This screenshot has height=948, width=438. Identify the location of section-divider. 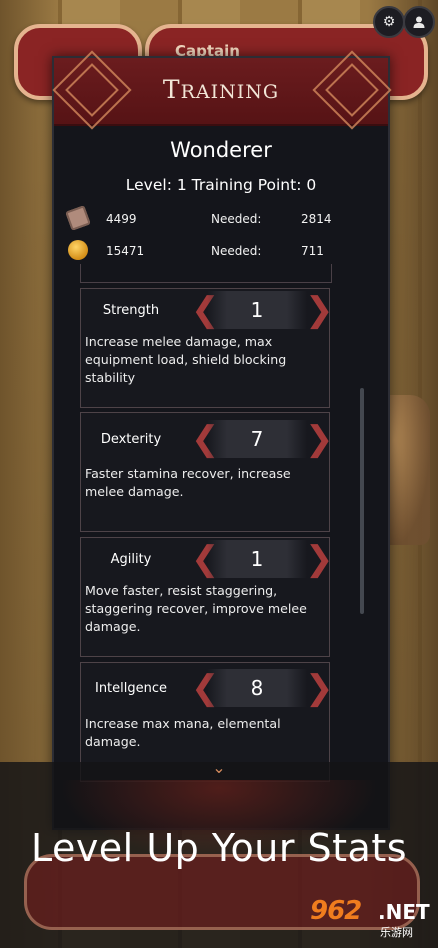
(206, 273).